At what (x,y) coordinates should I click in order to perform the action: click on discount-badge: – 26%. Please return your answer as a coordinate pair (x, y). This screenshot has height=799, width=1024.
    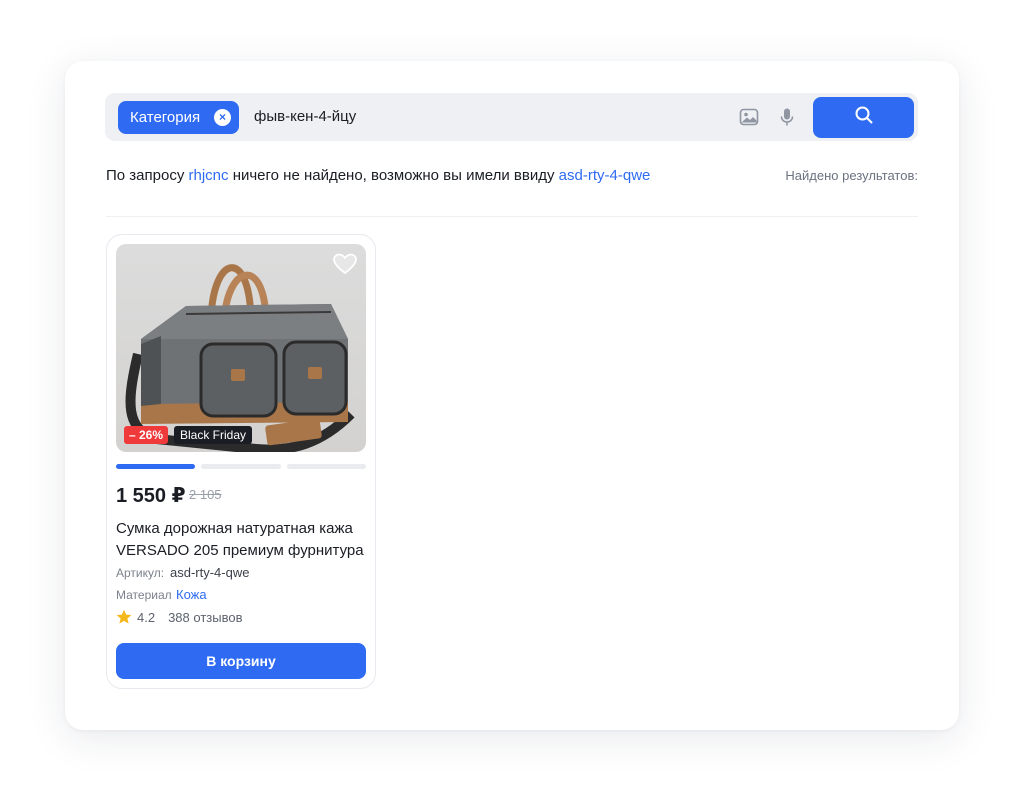
    Looking at the image, I should click on (146, 435).